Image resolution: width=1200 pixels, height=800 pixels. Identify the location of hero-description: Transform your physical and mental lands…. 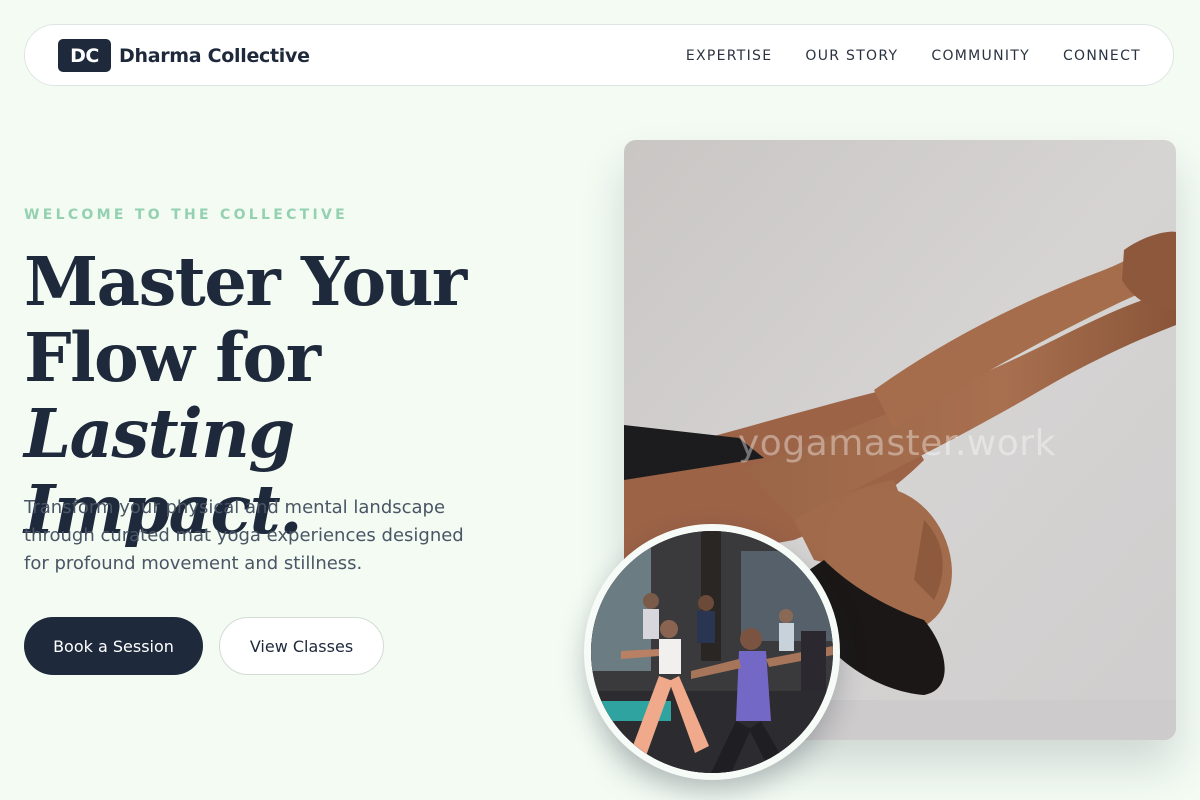
(244, 535).